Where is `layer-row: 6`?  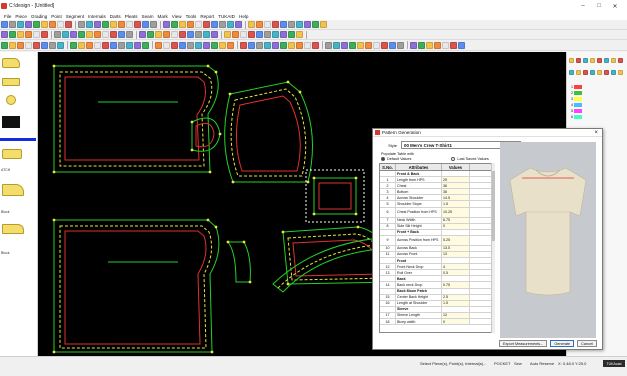
layer-row: 6 is located at coordinates (576, 116).